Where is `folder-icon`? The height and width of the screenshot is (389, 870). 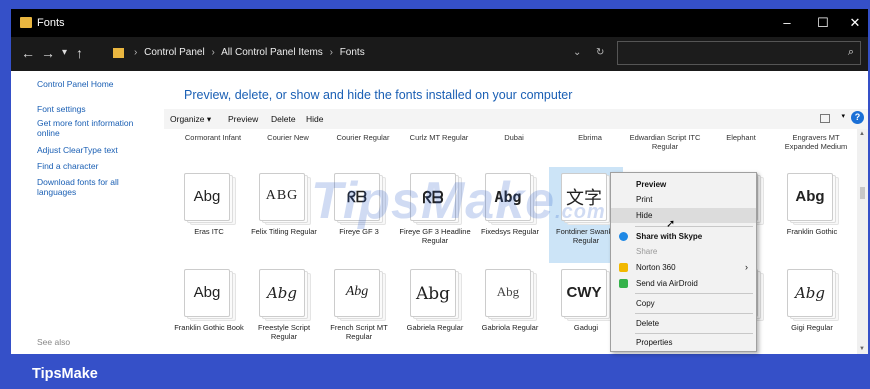 folder-icon is located at coordinates (26, 22).